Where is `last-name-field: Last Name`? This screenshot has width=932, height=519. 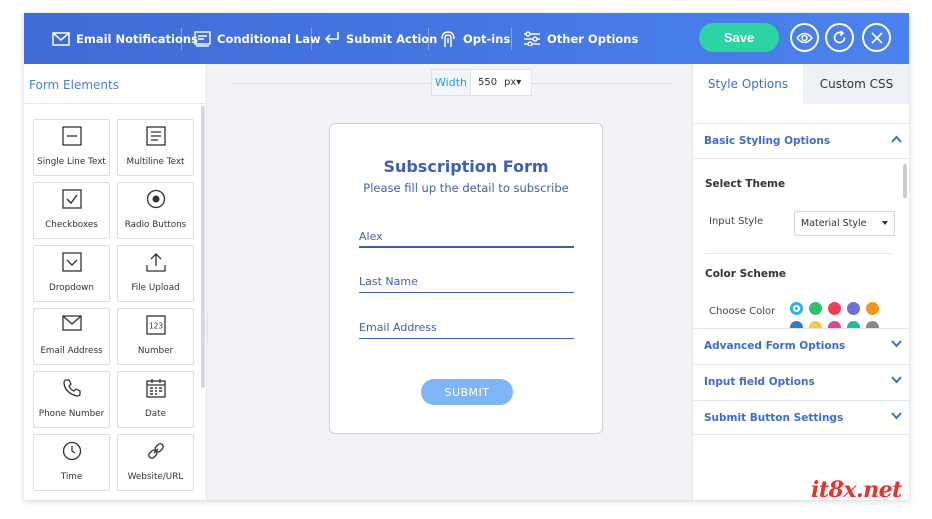 last-name-field: Last Name is located at coordinates (466, 282).